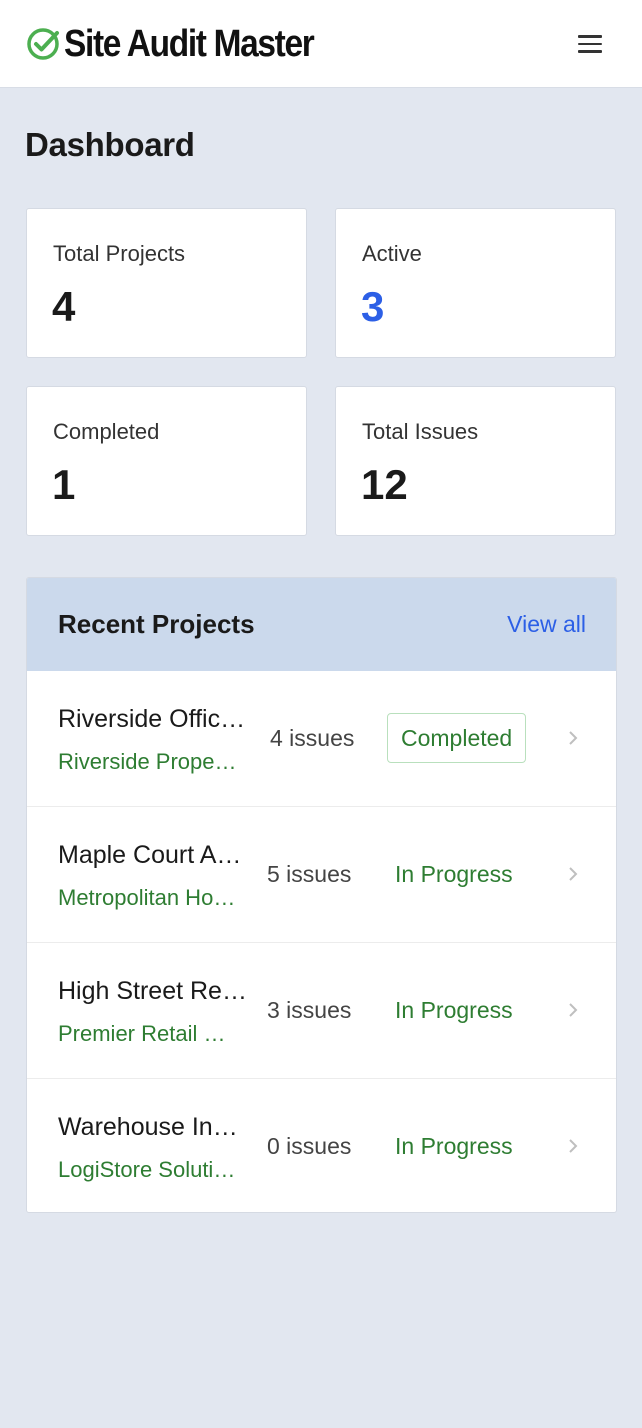  Describe the element at coordinates (321, 624) in the screenshot. I see `recent-projects-header: Recent Projects View all` at that location.